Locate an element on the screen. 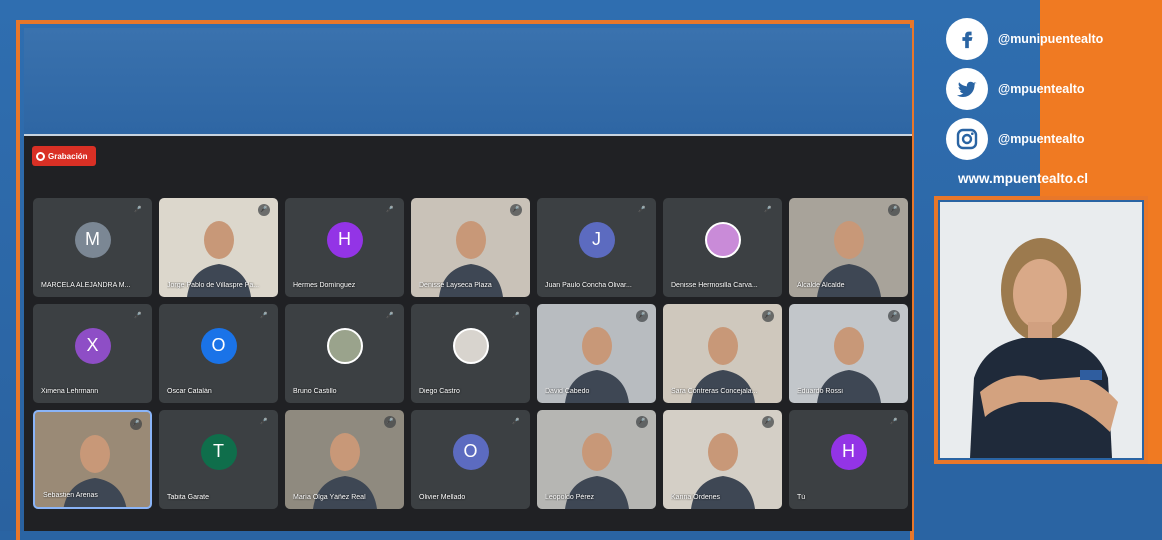 The width and height of the screenshot is (1162, 540). twitter-handle: @mpuentealto is located at coordinates (1041, 89).